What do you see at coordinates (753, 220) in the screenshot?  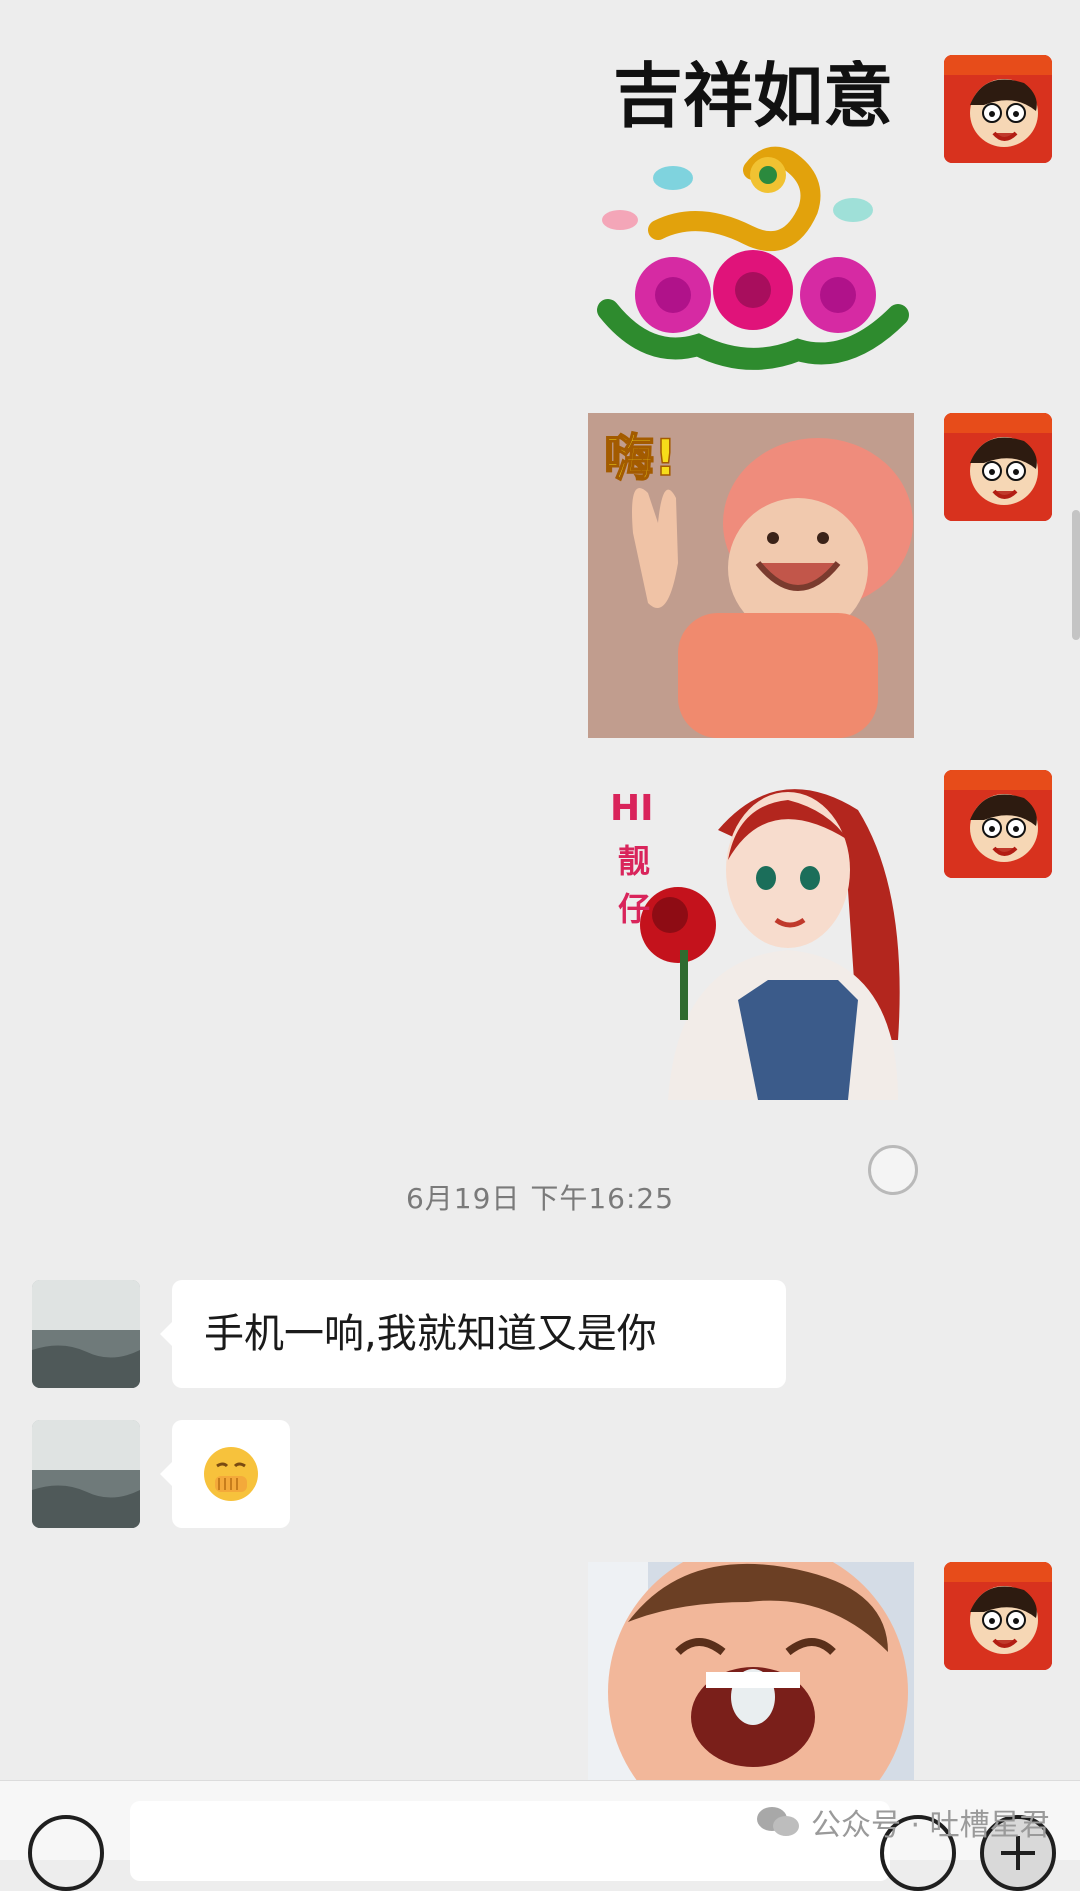 I see `sticker-jixiang-ruyi: 吉祥如意` at bounding box center [753, 220].